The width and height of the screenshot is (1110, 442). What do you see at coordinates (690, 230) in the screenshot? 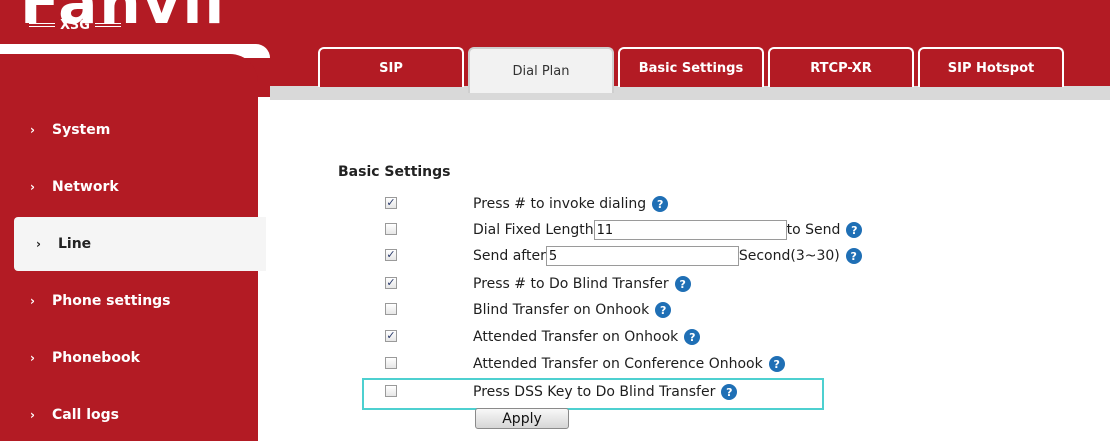
I see `fixed-length-input` at bounding box center [690, 230].